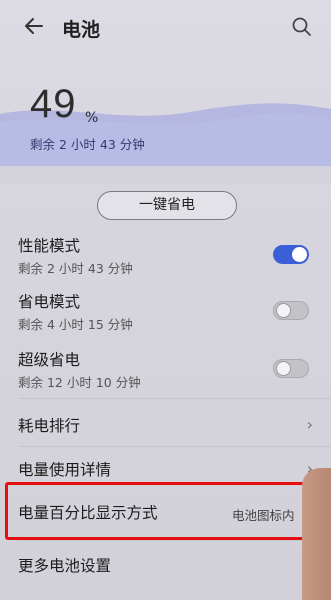 Image resolution: width=331 pixels, height=600 pixels. I want to click on more-battery-settings-row: 更多电池设置 ›, so click(165, 564).